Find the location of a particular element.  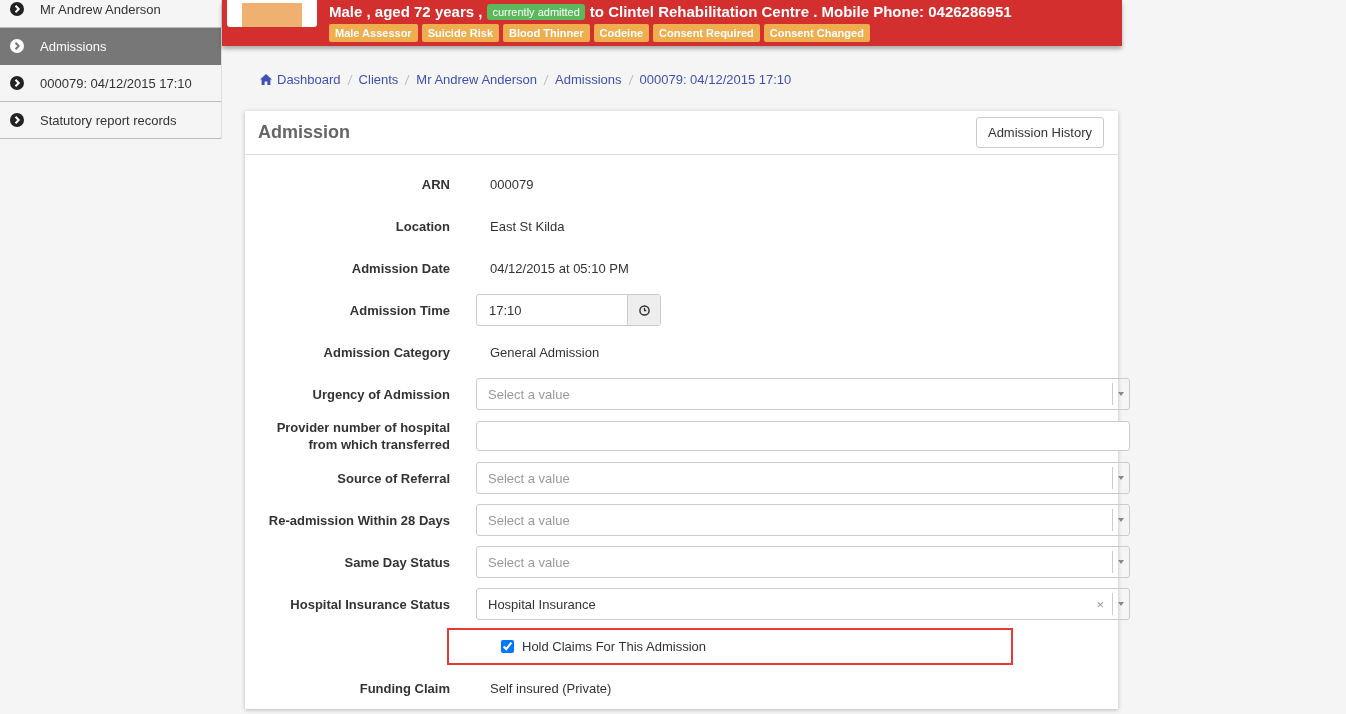

field-label: Hospital Insurance Status is located at coordinates (369, 604).